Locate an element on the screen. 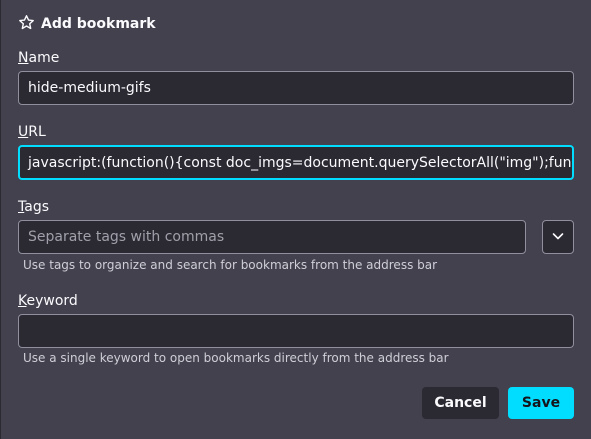 The height and width of the screenshot is (439, 591). star-outline-icon is located at coordinates (26, 24).